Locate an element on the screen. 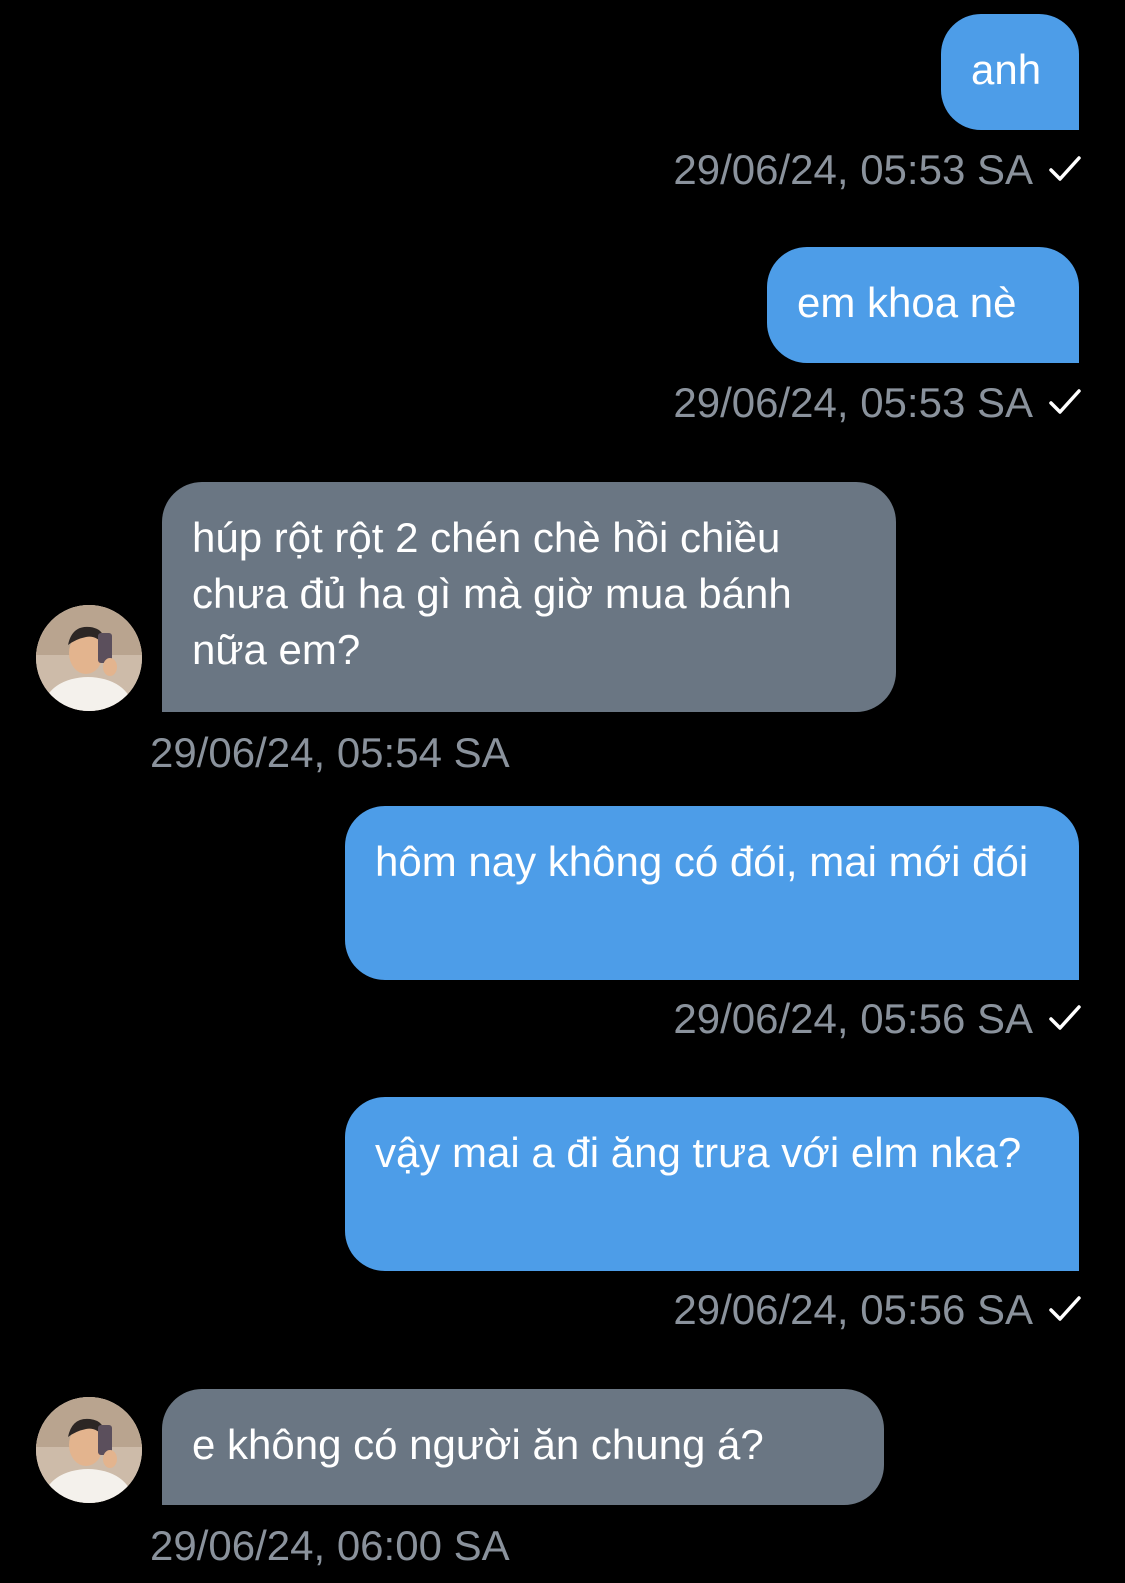  message-bubble-incoming: e không có người ăn chung á? is located at coordinates (523, 1447).